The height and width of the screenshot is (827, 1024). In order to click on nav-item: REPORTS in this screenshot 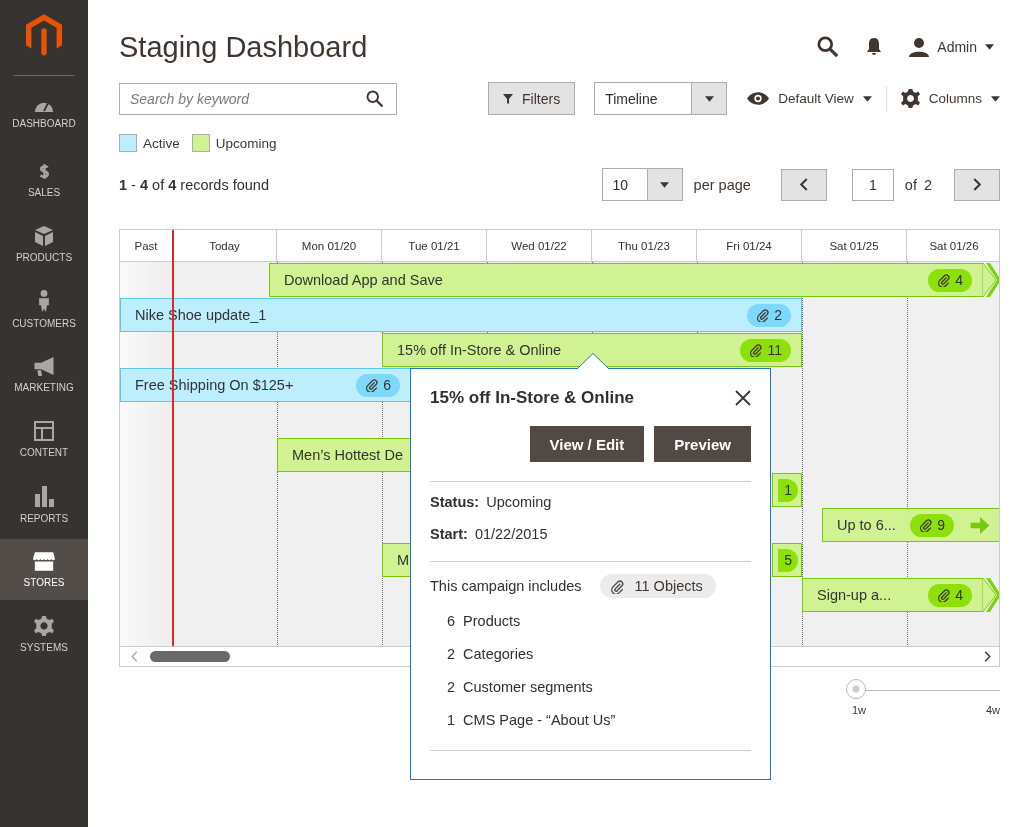, I will do `click(44, 504)`.